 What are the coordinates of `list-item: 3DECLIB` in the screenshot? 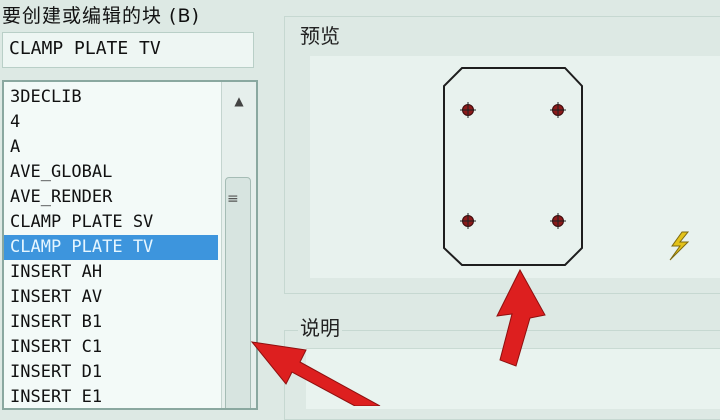 It's located at (111, 97).